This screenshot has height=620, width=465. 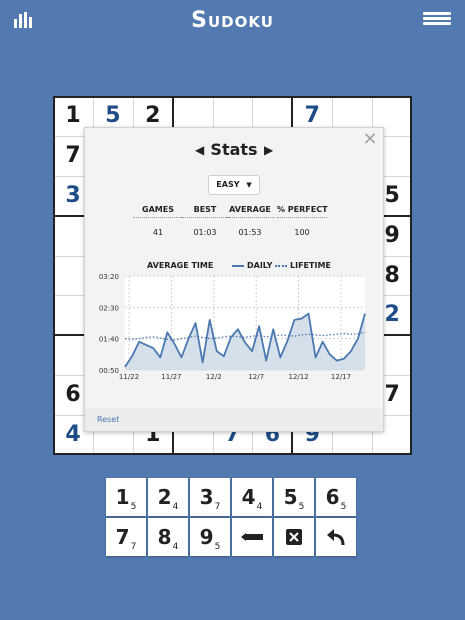 I want to click on x-tick-label: 12/7, so click(x=256, y=376).